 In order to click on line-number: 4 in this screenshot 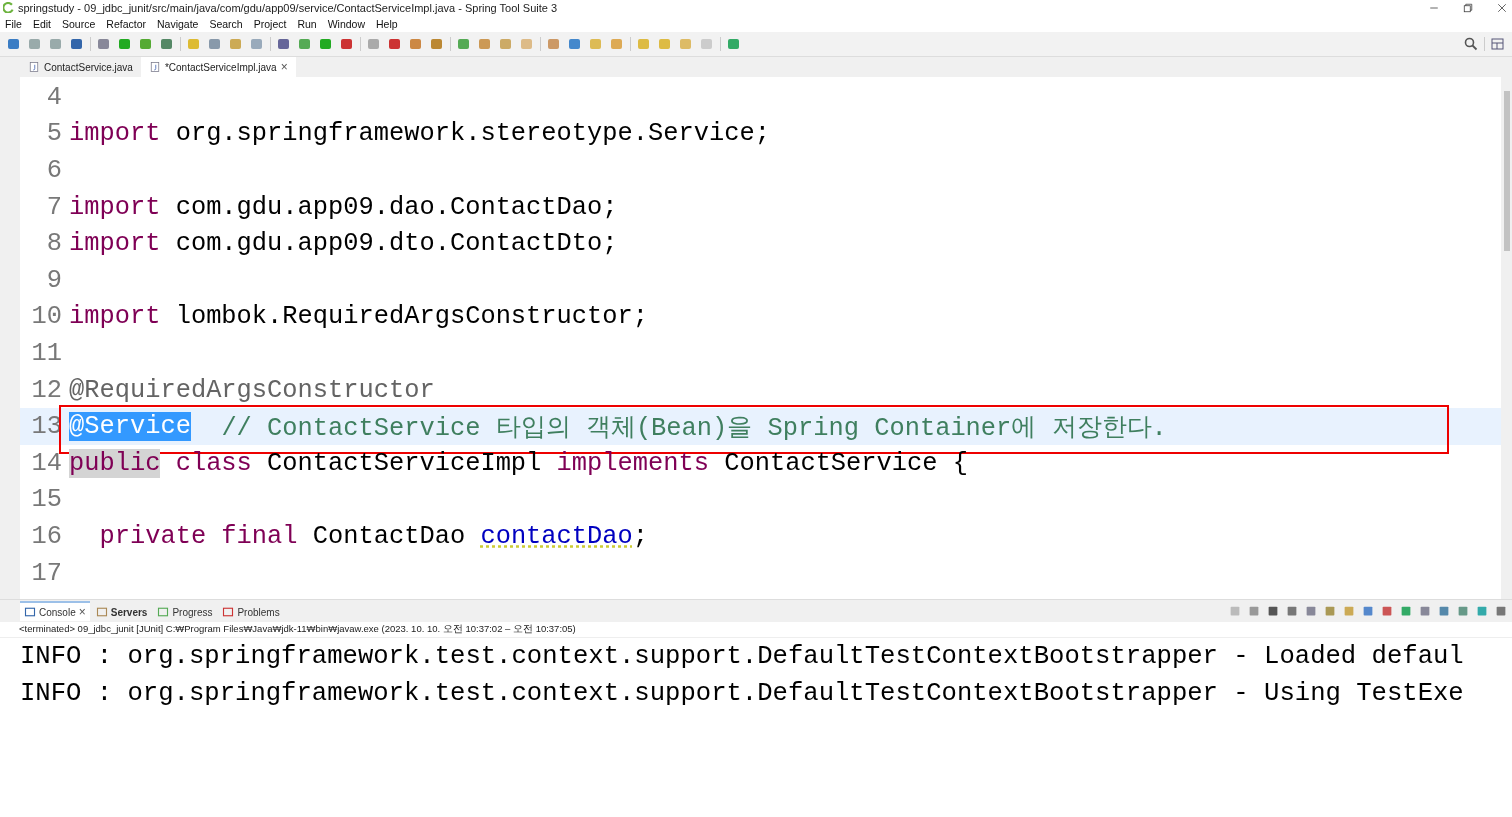, I will do `click(54, 97)`.